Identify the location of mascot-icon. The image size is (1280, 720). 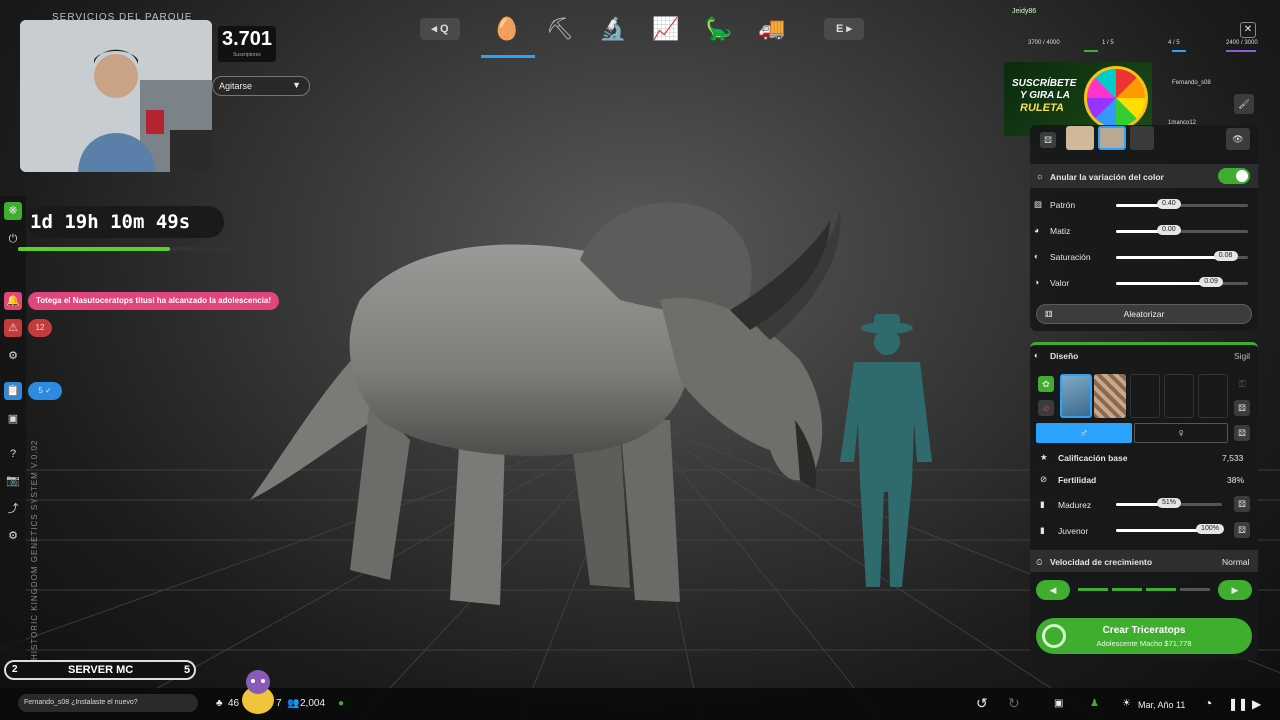
(258, 691).